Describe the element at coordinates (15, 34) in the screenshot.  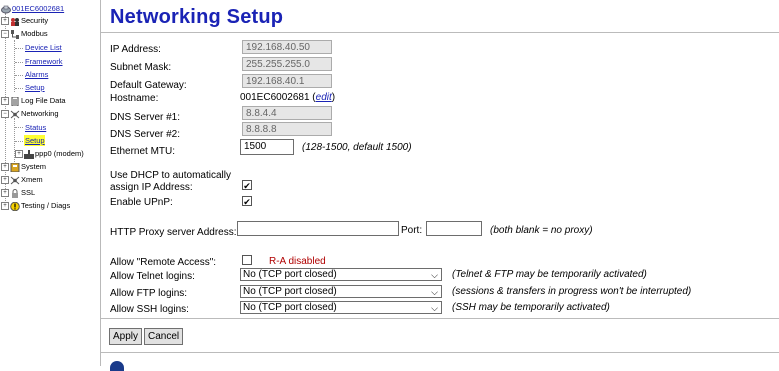
I see `network-node-icon` at that location.